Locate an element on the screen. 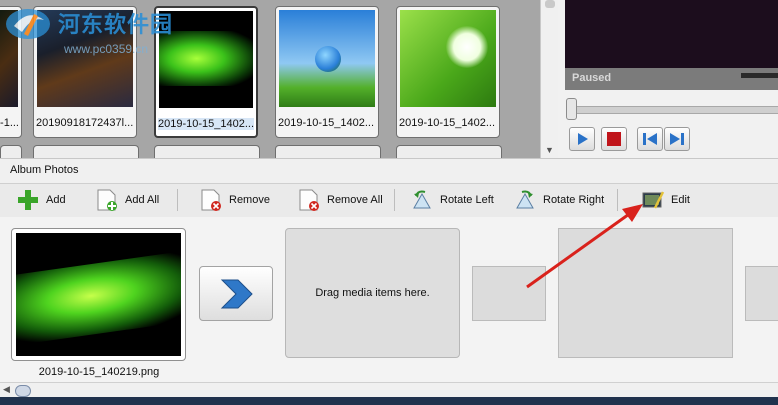 This screenshot has width=778, height=405. watermark: 河东软件园 is located at coordinates (88, 23).